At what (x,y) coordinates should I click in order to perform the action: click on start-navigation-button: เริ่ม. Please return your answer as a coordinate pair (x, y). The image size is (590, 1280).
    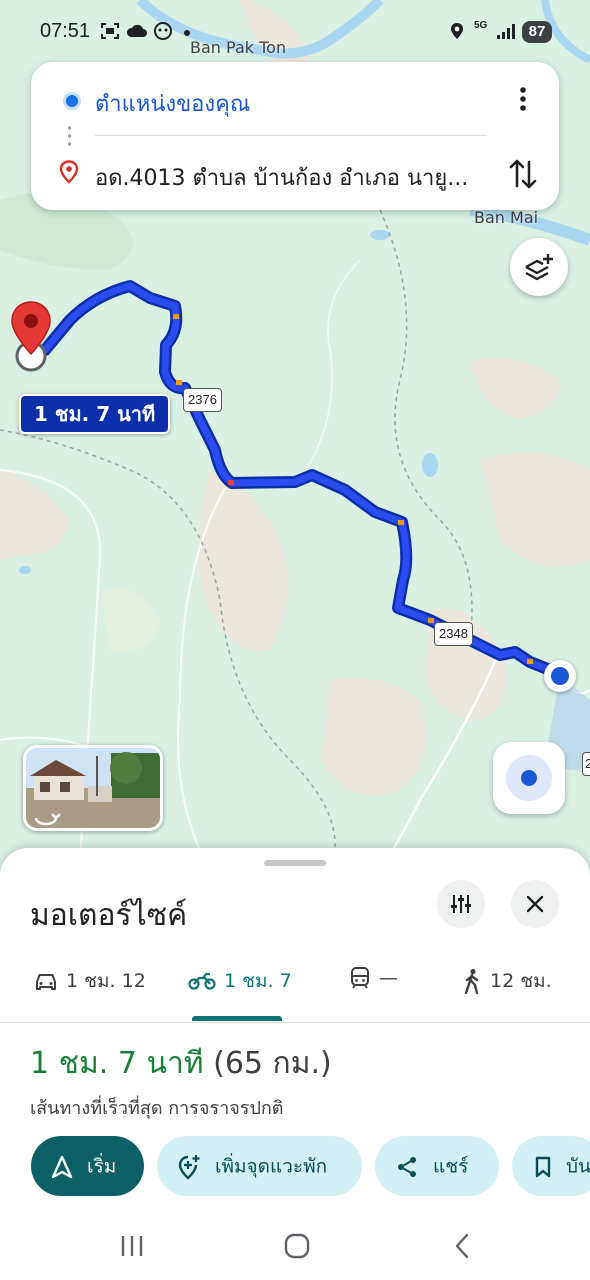
    Looking at the image, I should click on (87, 1166).